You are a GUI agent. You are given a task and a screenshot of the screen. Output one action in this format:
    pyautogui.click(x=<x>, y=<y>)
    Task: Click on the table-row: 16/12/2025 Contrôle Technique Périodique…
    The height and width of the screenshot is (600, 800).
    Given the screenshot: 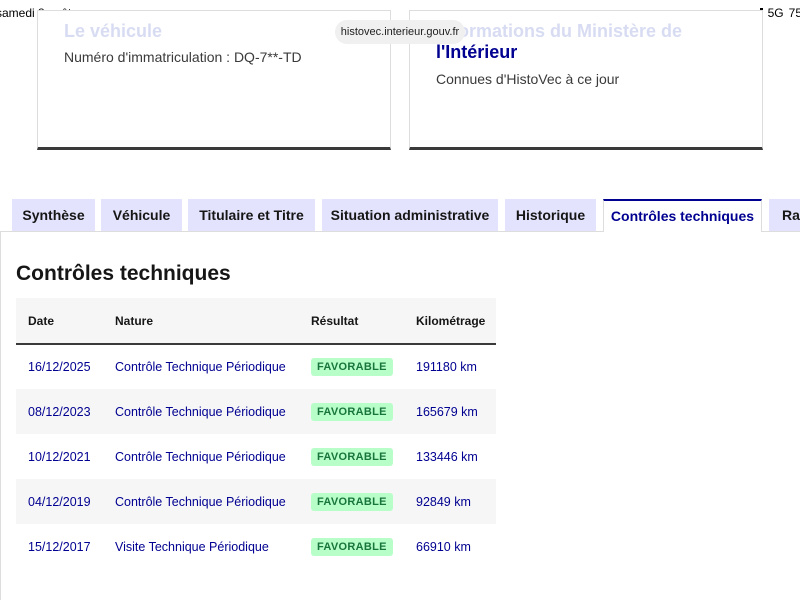 What is the action you would take?
    pyautogui.click(x=256, y=366)
    